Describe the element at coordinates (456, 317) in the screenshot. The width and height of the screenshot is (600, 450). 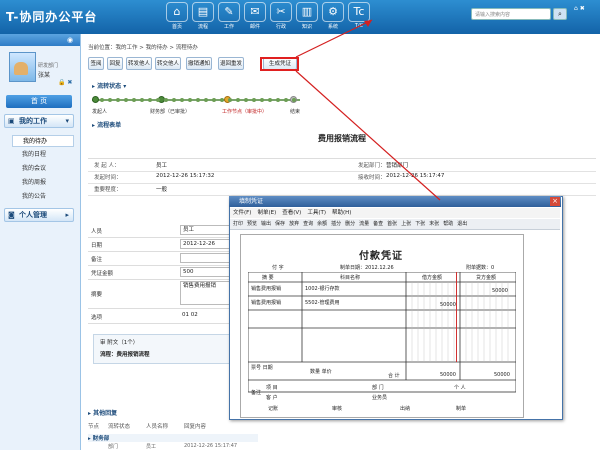
I see `voucher-marker-line` at that location.